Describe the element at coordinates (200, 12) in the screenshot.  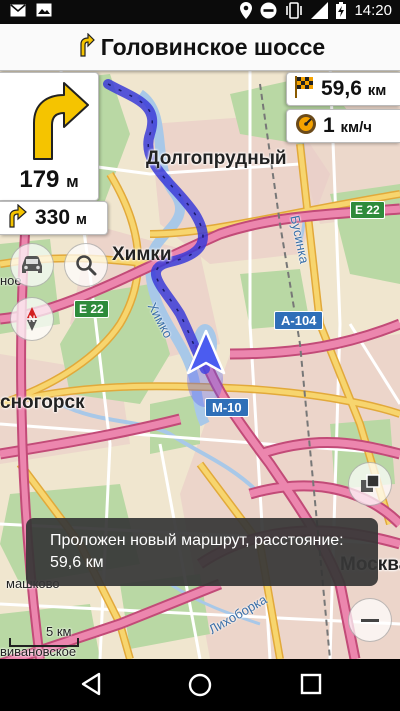
I see `status-bar: 14:20` at that location.